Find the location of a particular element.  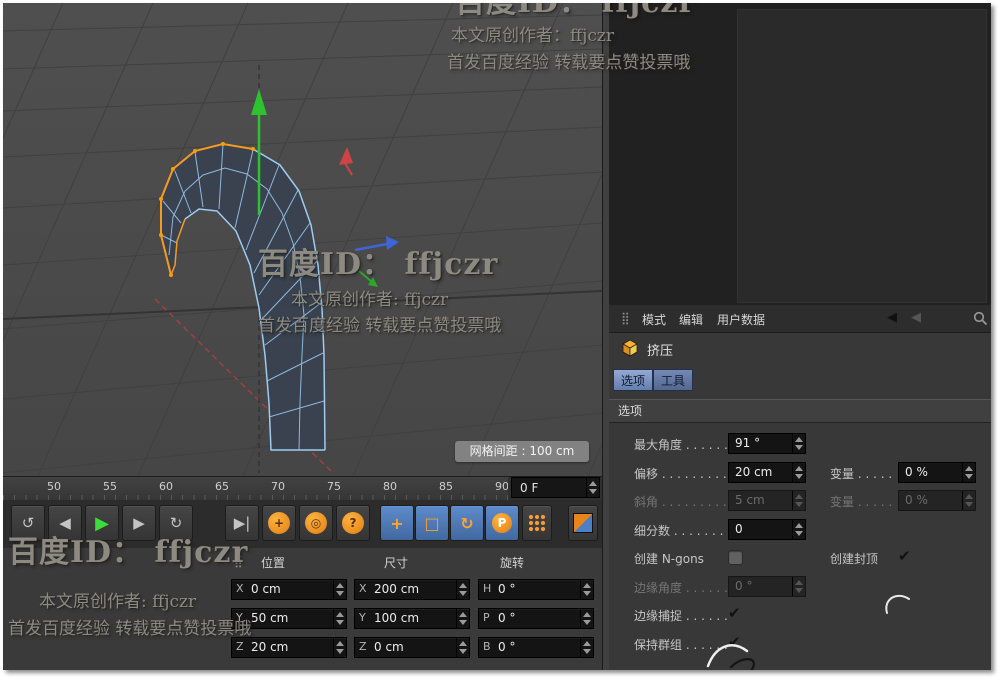

ngons-caps-row: 创建 N-gons 创建封顶 ✔ is located at coordinates (800, 558).